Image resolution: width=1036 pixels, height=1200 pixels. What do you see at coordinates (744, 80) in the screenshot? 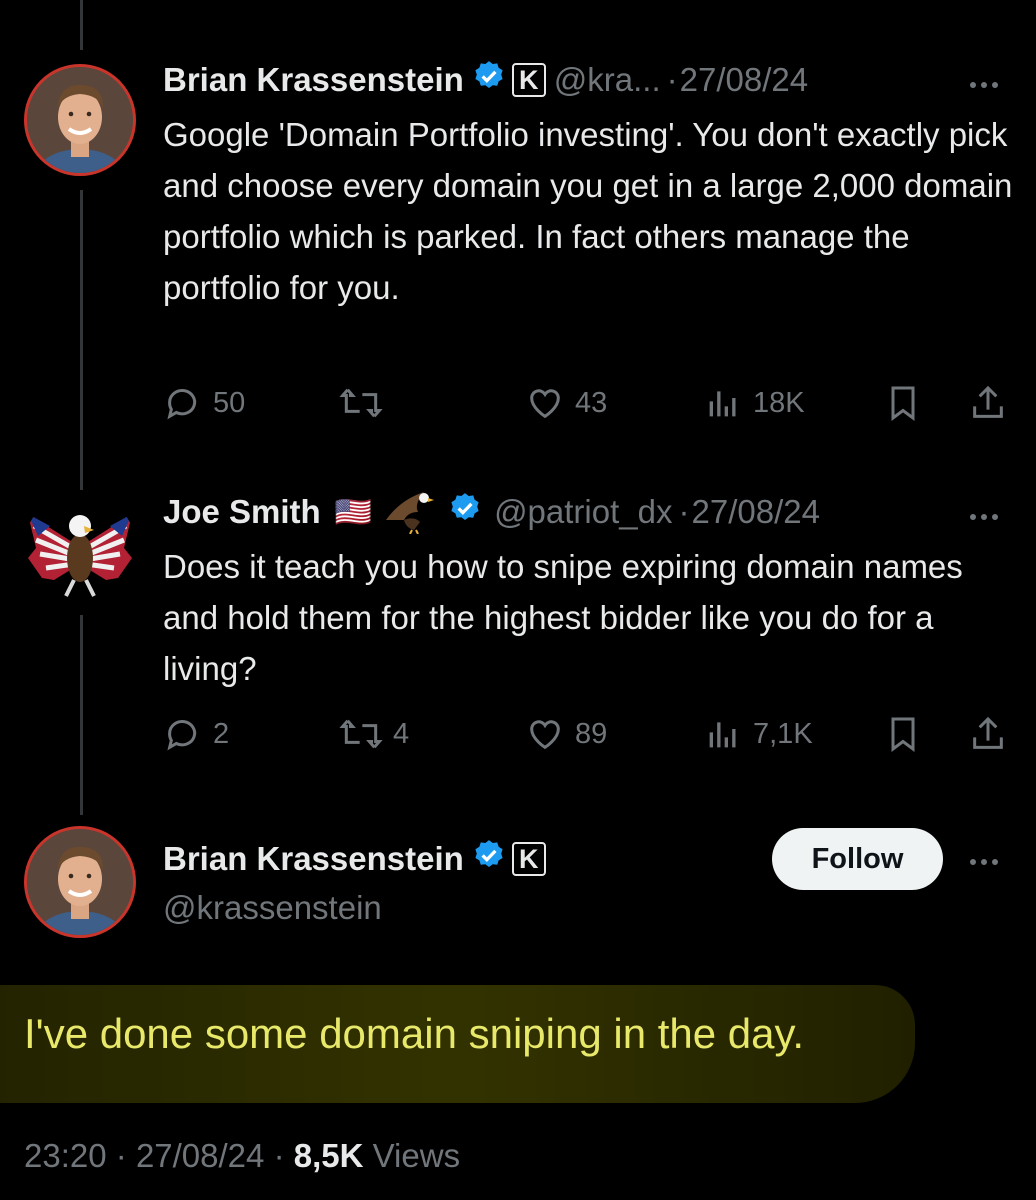
I see `tweet-1-date: 27/08/24` at bounding box center [744, 80].